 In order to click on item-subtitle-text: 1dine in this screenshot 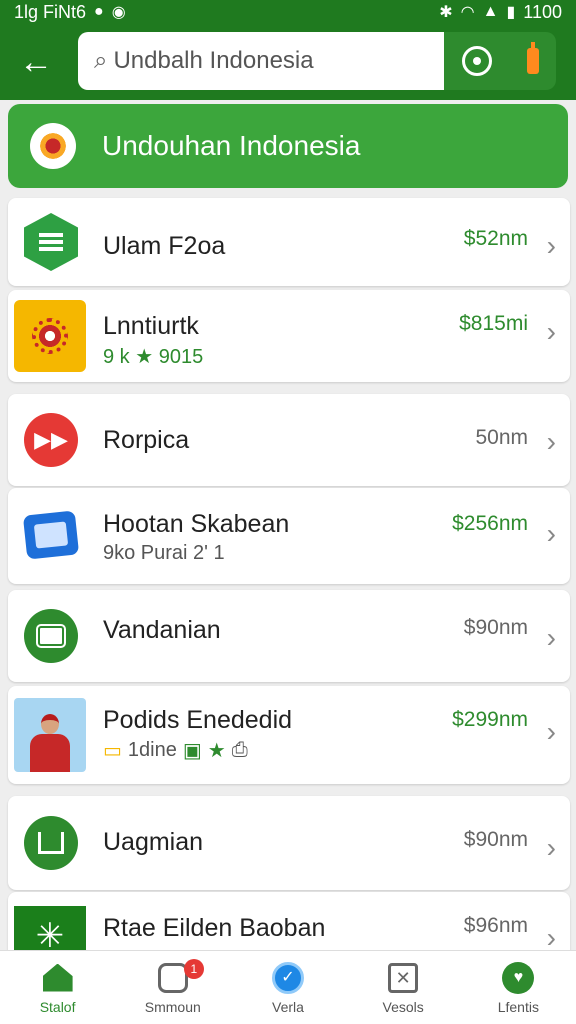, I will do `click(152, 750)`.